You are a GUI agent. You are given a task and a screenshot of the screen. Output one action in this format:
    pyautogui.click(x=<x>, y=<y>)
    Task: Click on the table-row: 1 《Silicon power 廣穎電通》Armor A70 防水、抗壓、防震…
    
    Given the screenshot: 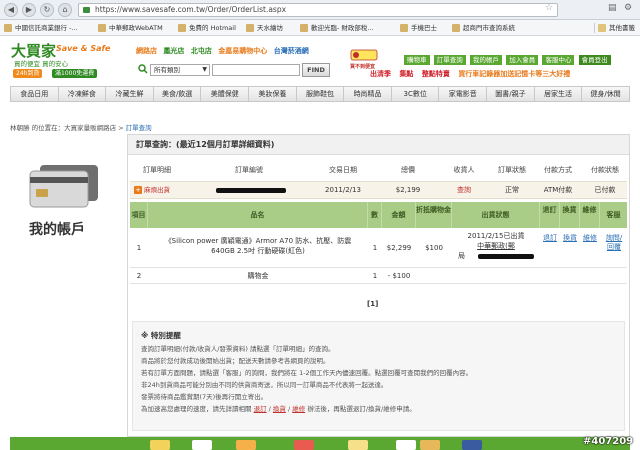 What is the action you would take?
    pyautogui.click(x=378, y=248)
    